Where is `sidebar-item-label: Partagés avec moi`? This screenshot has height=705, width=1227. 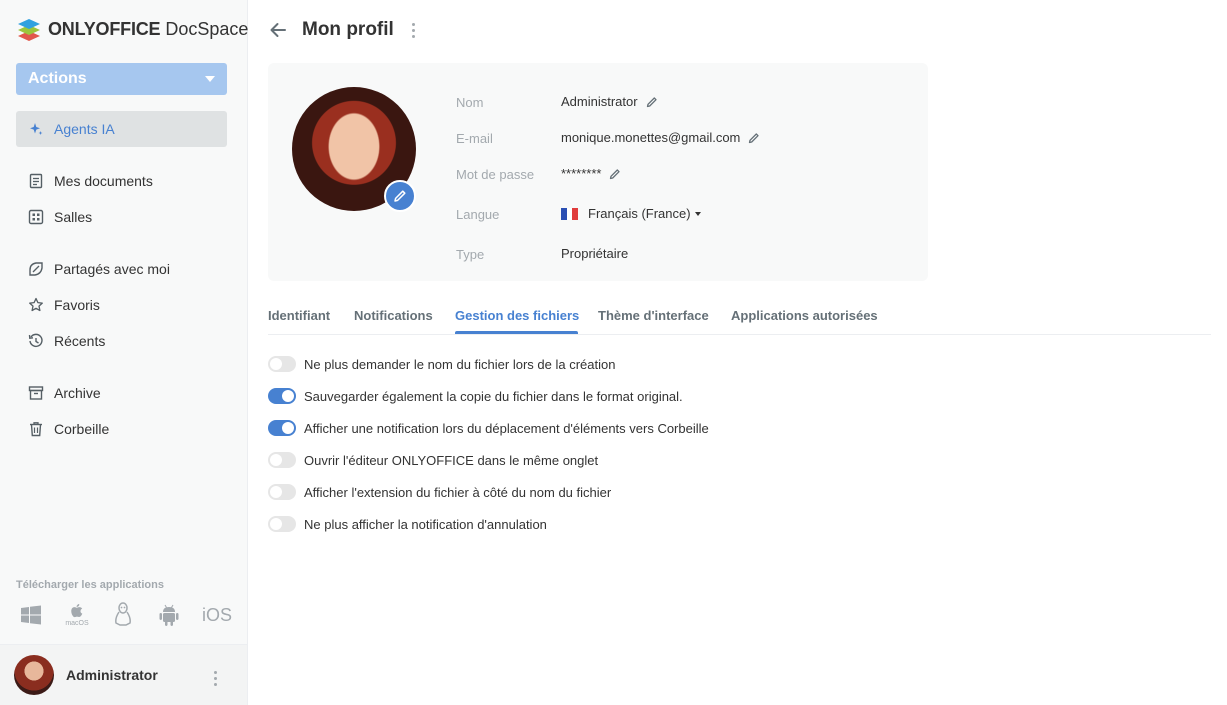 sidebar-item-label: Partagés avec moi is located at coordinates (112, 269).